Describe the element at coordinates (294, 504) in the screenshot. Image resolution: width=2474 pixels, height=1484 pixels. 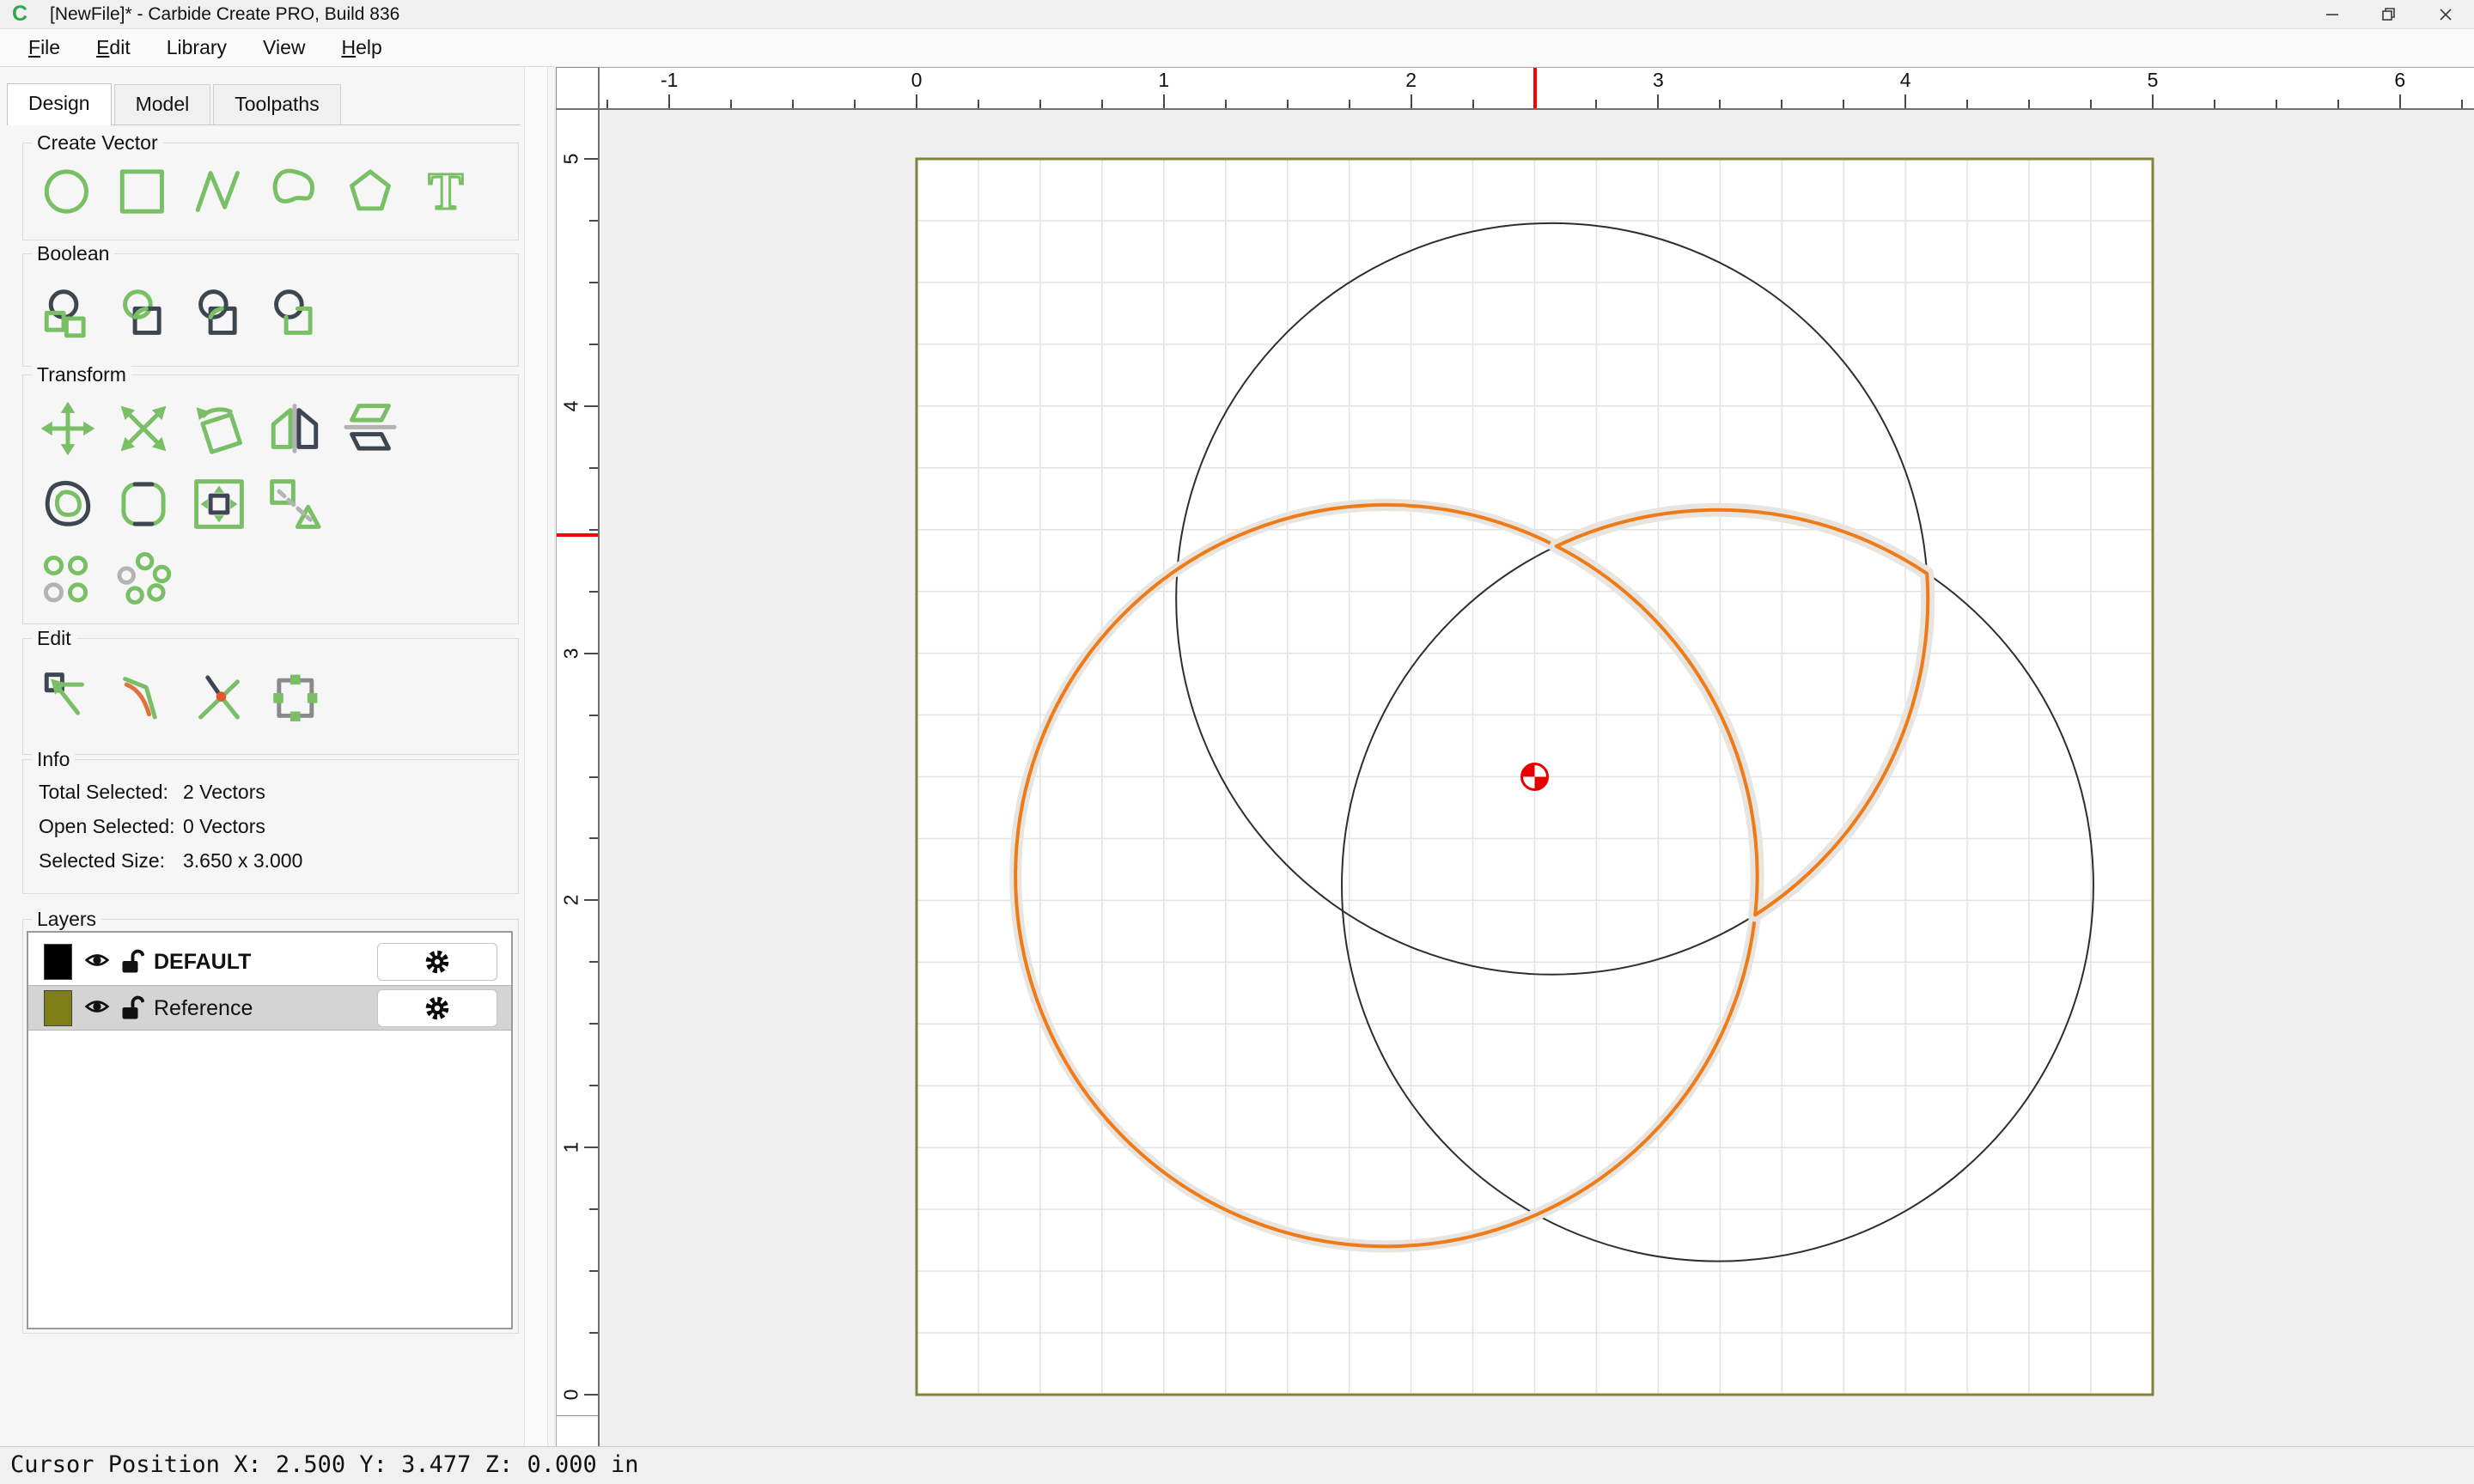
I see `align-tool` at that location.